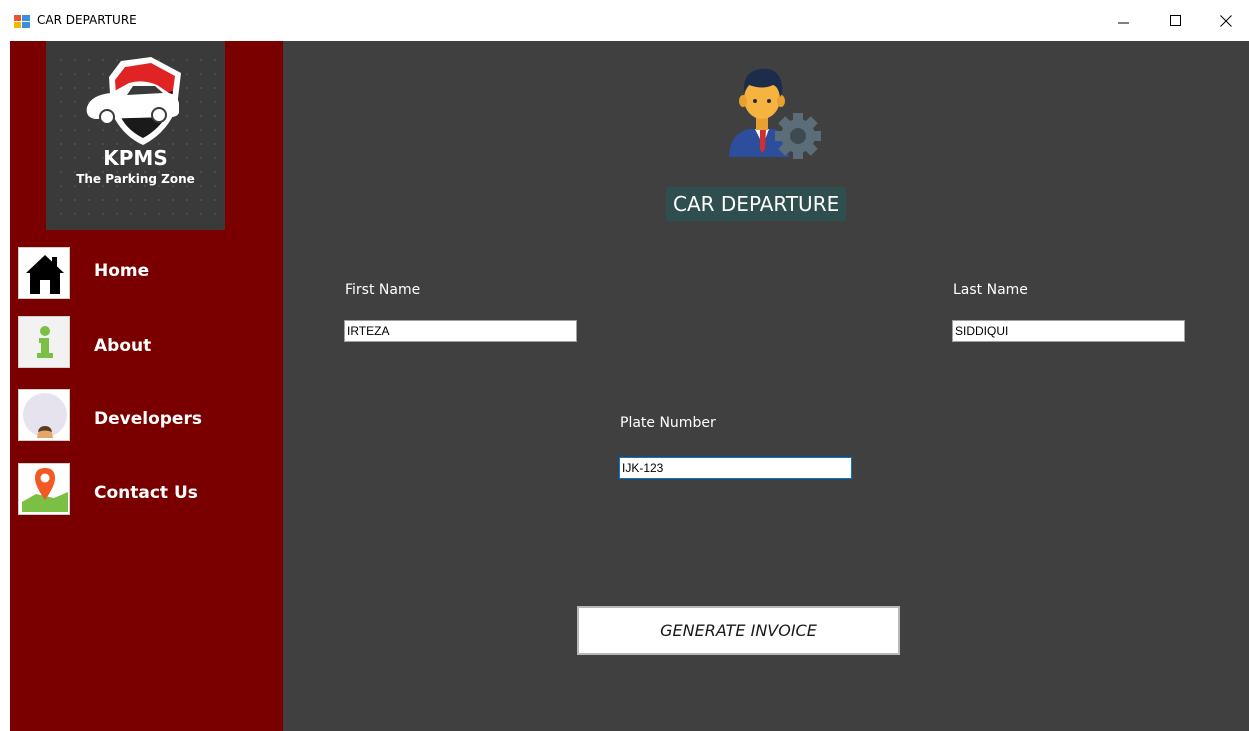  What do you see at coordinates (44, 342) in the screenshot?
I see `about-icon` at bounding box center [44, 342].